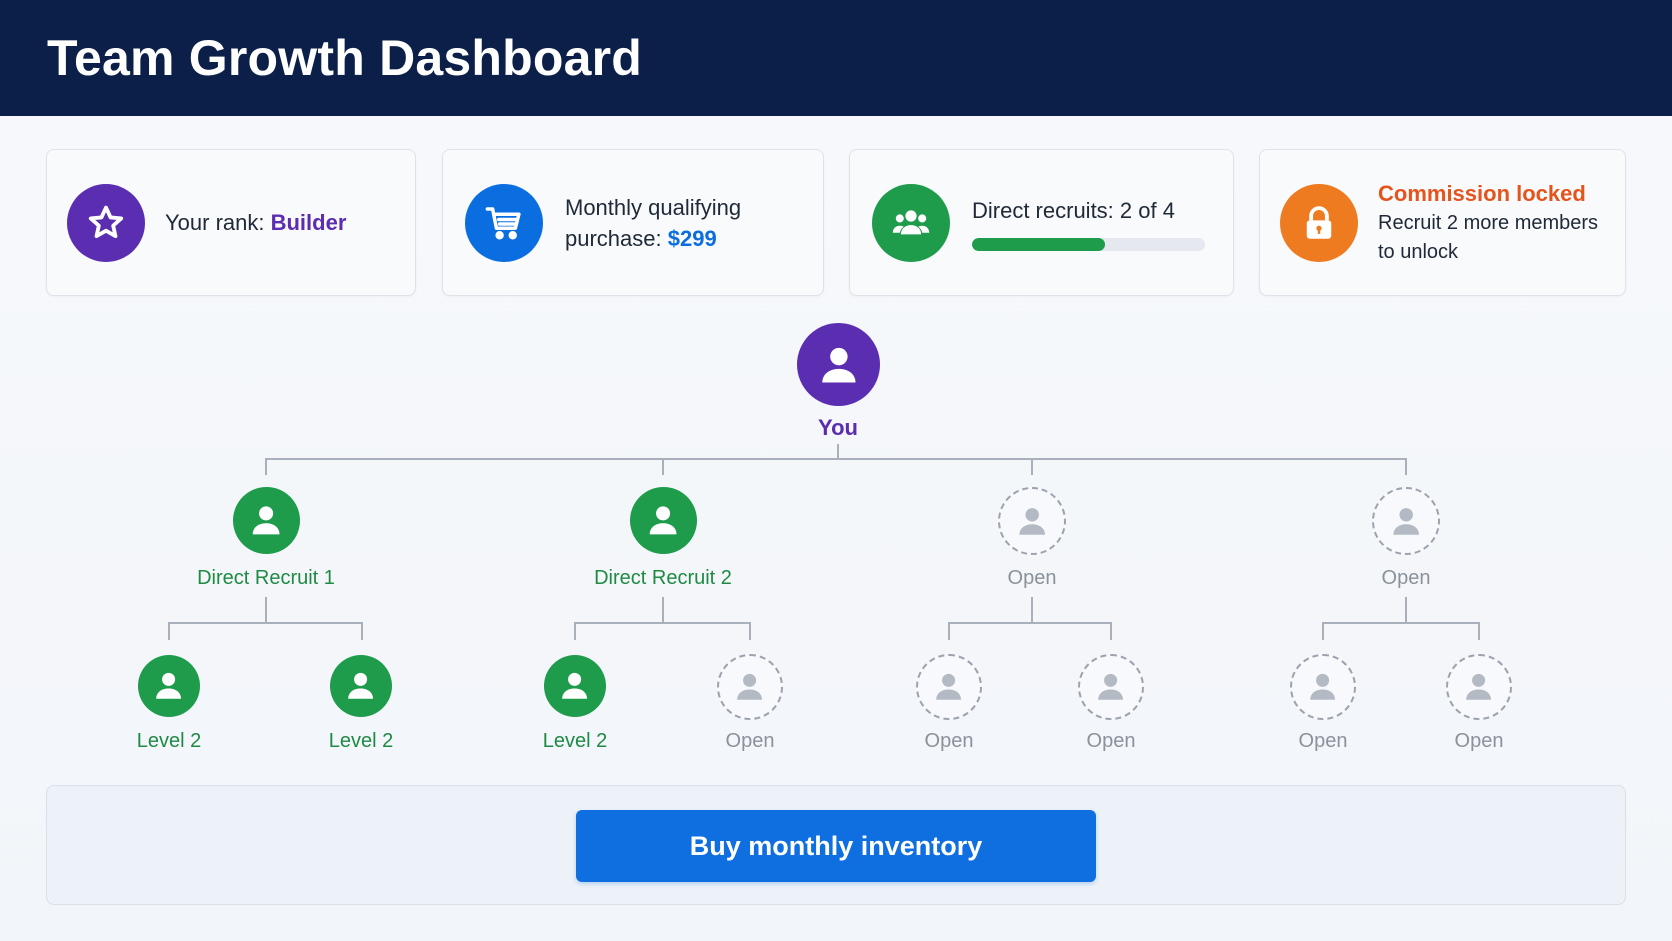  What do you see at coordinates (1073, 210) in the screenshot?
I see `recruits-label: Direct recruits: 2 of 4` at bounding box center [1073, 210].